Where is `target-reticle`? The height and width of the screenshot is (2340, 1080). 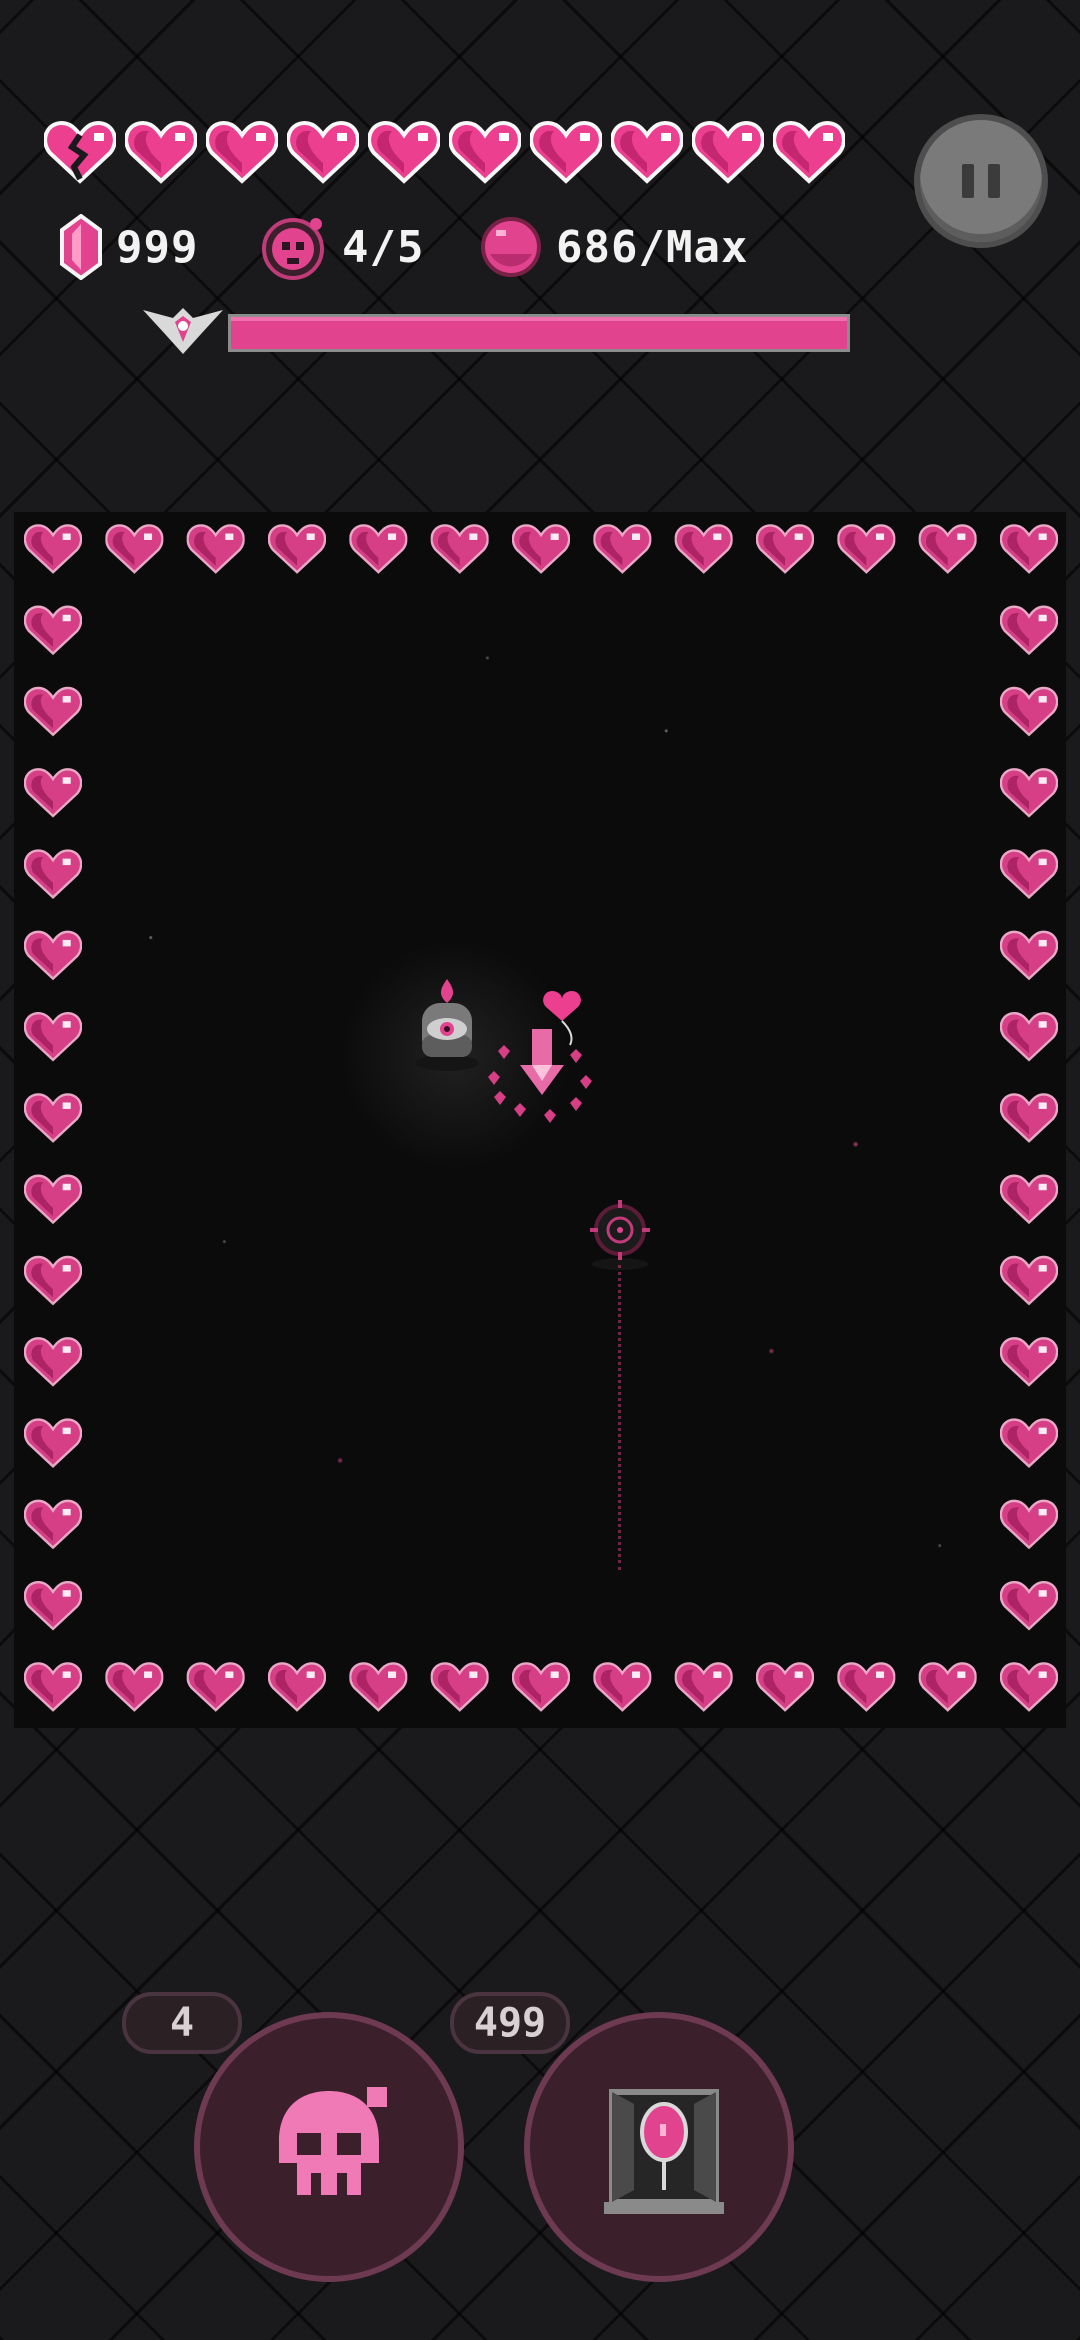
target-reticle is located at coordinates (620, 1235).